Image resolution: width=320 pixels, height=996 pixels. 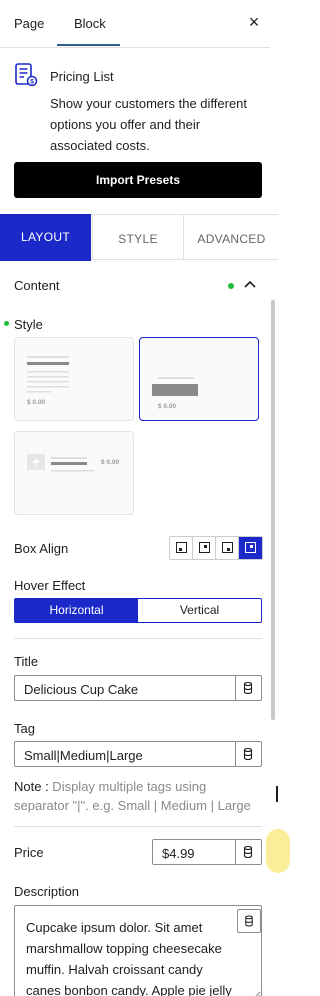 What do you see at coordinates (138, 180) in the screenshot?
I see `import-presets-button: Import Presets` at bounding box center [138, 180].